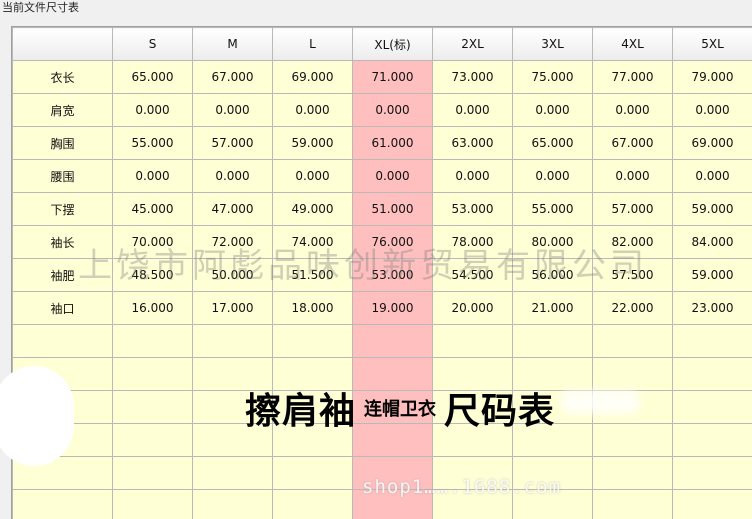 The width and height of the screenshot is (752, 519). I want to click on row-label: 胸围, so click(63, 143).